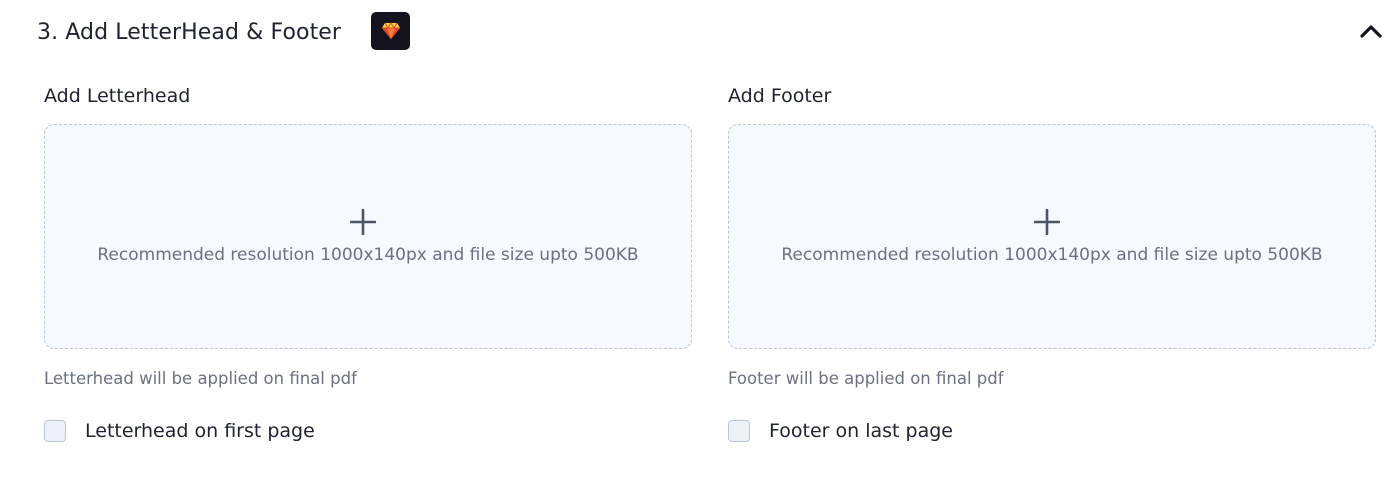 The image size is (1399, 484). What do you see at coordinates (200, 431) in the screenshot?
I see `letterhead-first-page-label: Letterhead on first page` at bounding box center [200, 431].